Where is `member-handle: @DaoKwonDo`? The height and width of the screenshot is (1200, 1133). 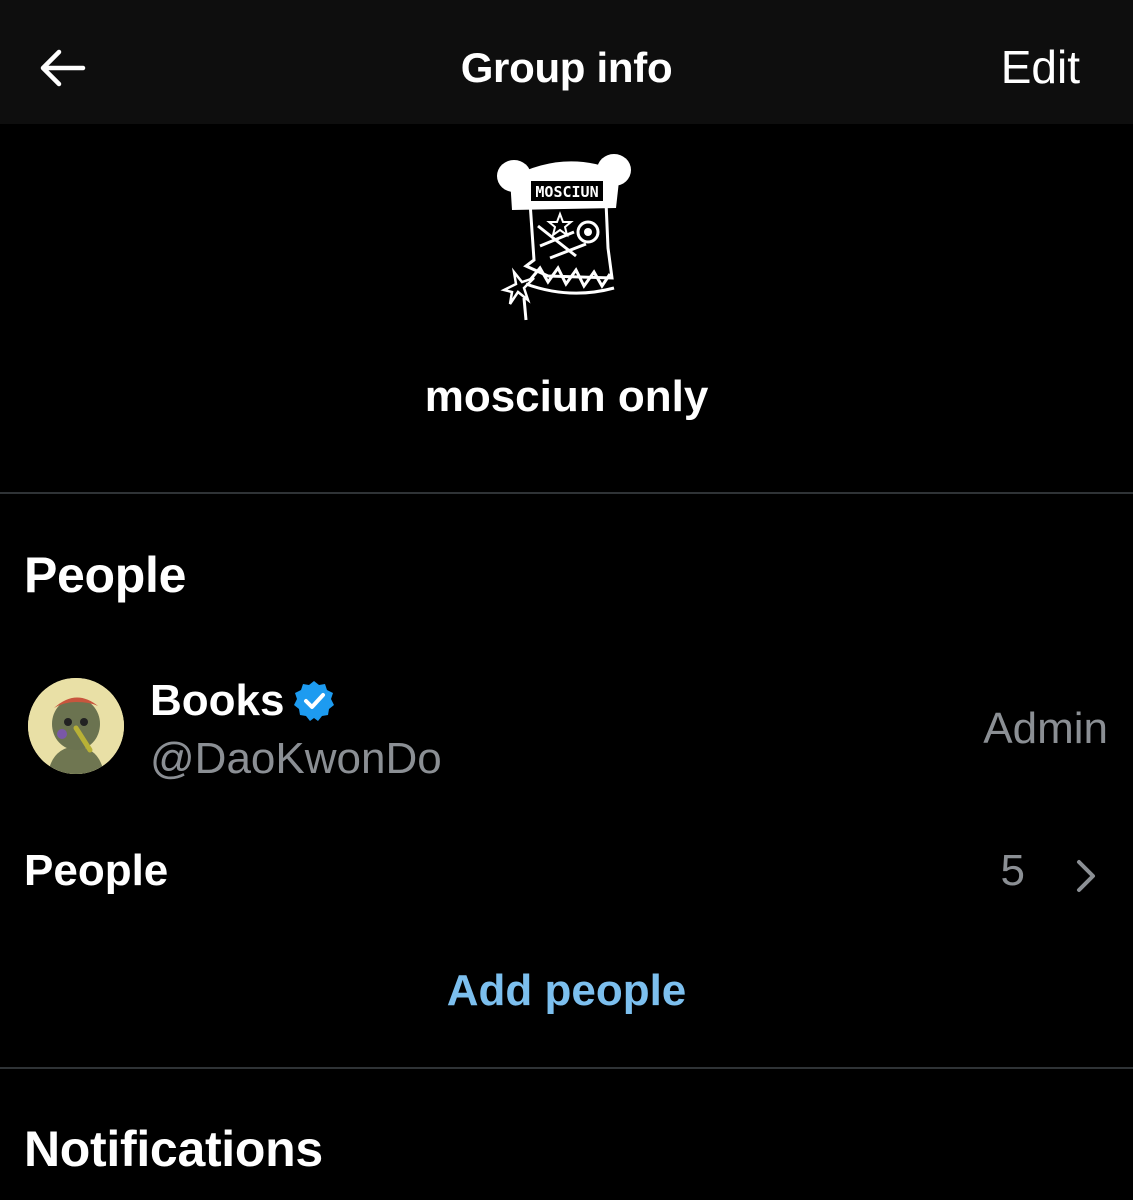
member-handle: @DaoKwonDo is located at coordinates (296, 758).